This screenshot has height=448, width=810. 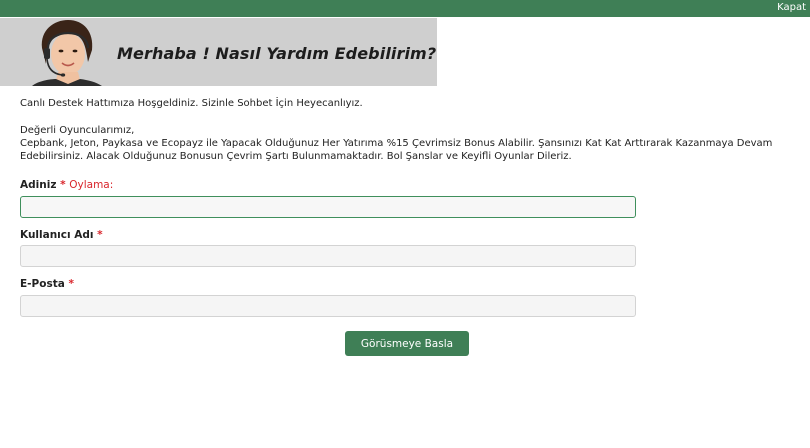 What do you see at coordinates (407, 343) in the screenshot?
I see `start-chat-button: Görüsmeye Basla` at bounding box center [407, 343].